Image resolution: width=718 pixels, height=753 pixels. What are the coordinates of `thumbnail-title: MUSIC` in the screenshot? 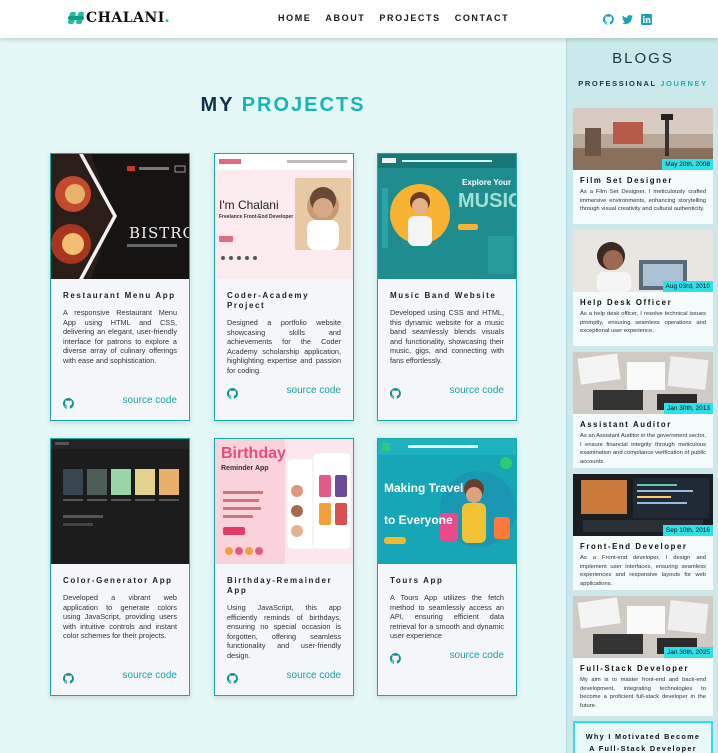 It's located at (487, 201).